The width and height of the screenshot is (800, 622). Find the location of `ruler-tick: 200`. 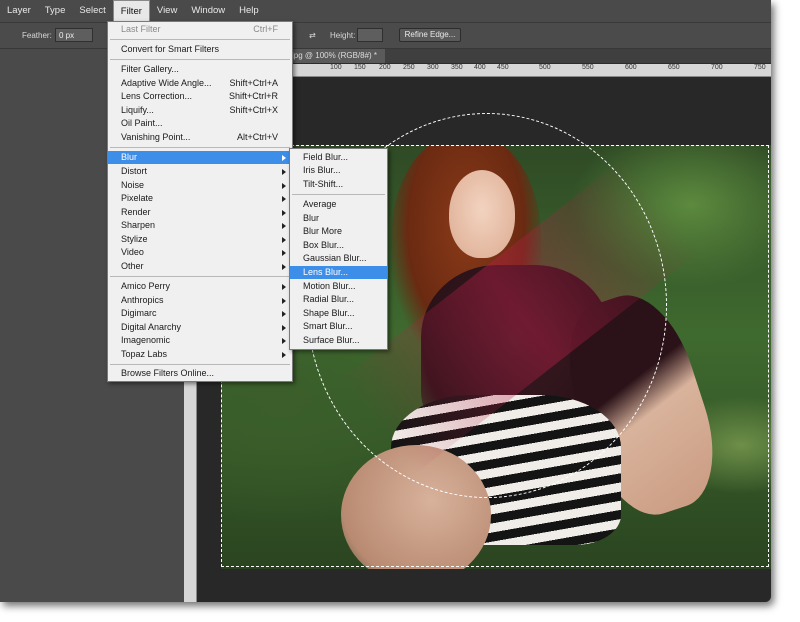

ruler-tick: 200 is located at coordinates (385, 67).